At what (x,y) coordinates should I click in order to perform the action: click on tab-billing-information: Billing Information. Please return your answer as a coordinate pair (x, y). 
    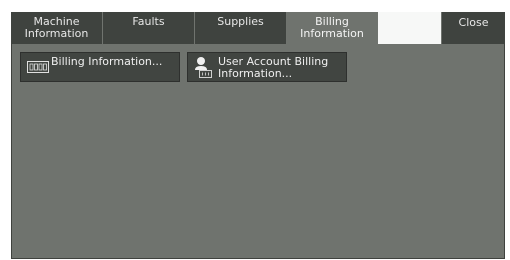
    Looking at the image, I should click on (332, 28).